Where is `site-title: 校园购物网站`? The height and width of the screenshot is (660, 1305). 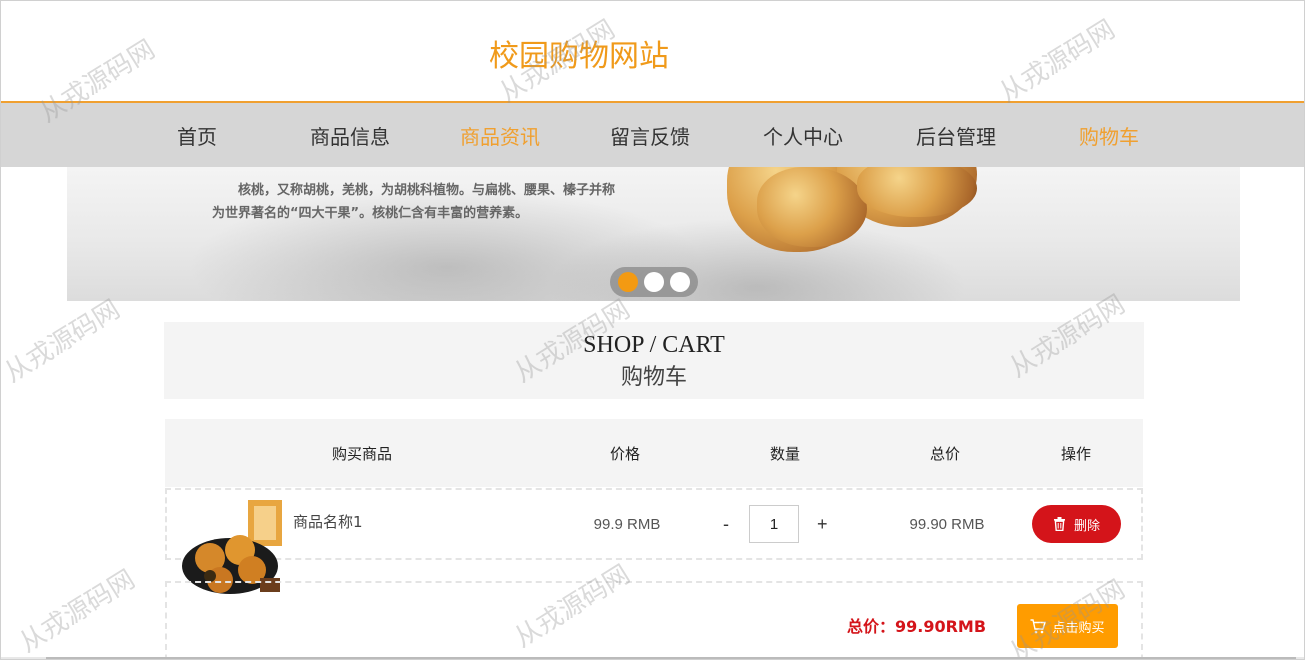
site-title: 校园购物网站 is located at coordinates (579, 56).